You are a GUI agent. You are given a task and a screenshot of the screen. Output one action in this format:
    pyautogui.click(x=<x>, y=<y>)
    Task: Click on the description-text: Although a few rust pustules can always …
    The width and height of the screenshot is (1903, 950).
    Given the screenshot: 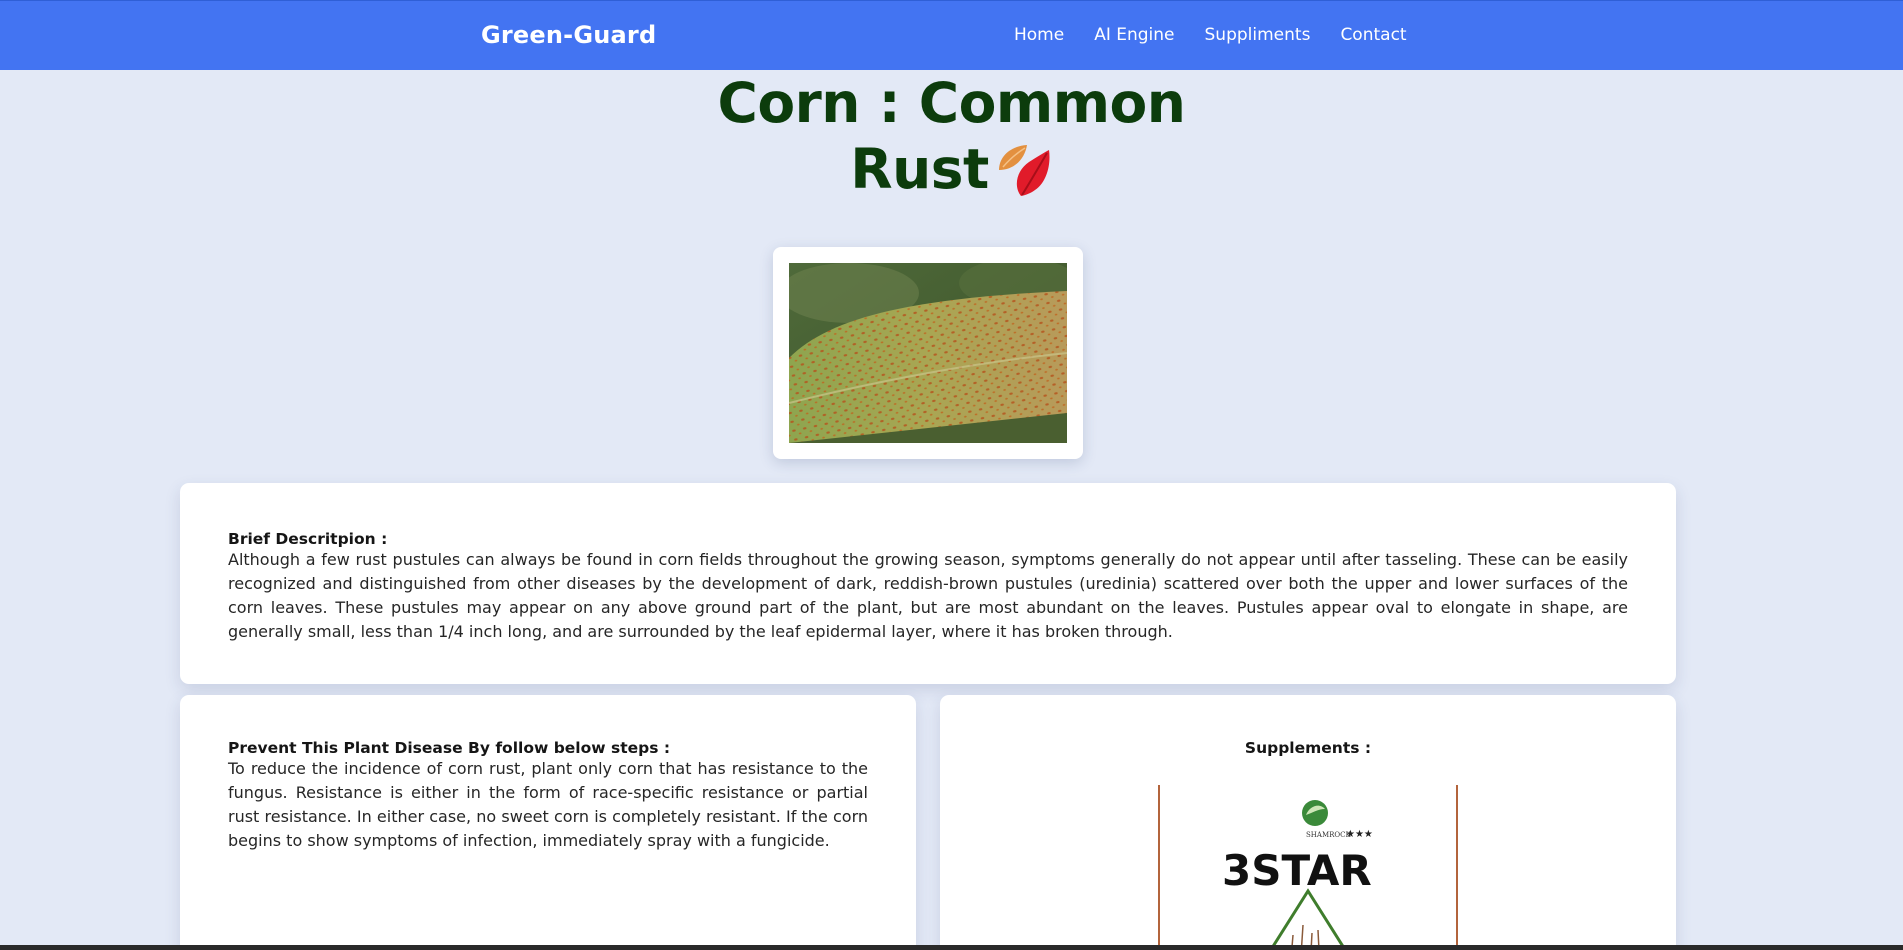 What is the action you would take?
    pyautogui.click(x=928, y=595)
    